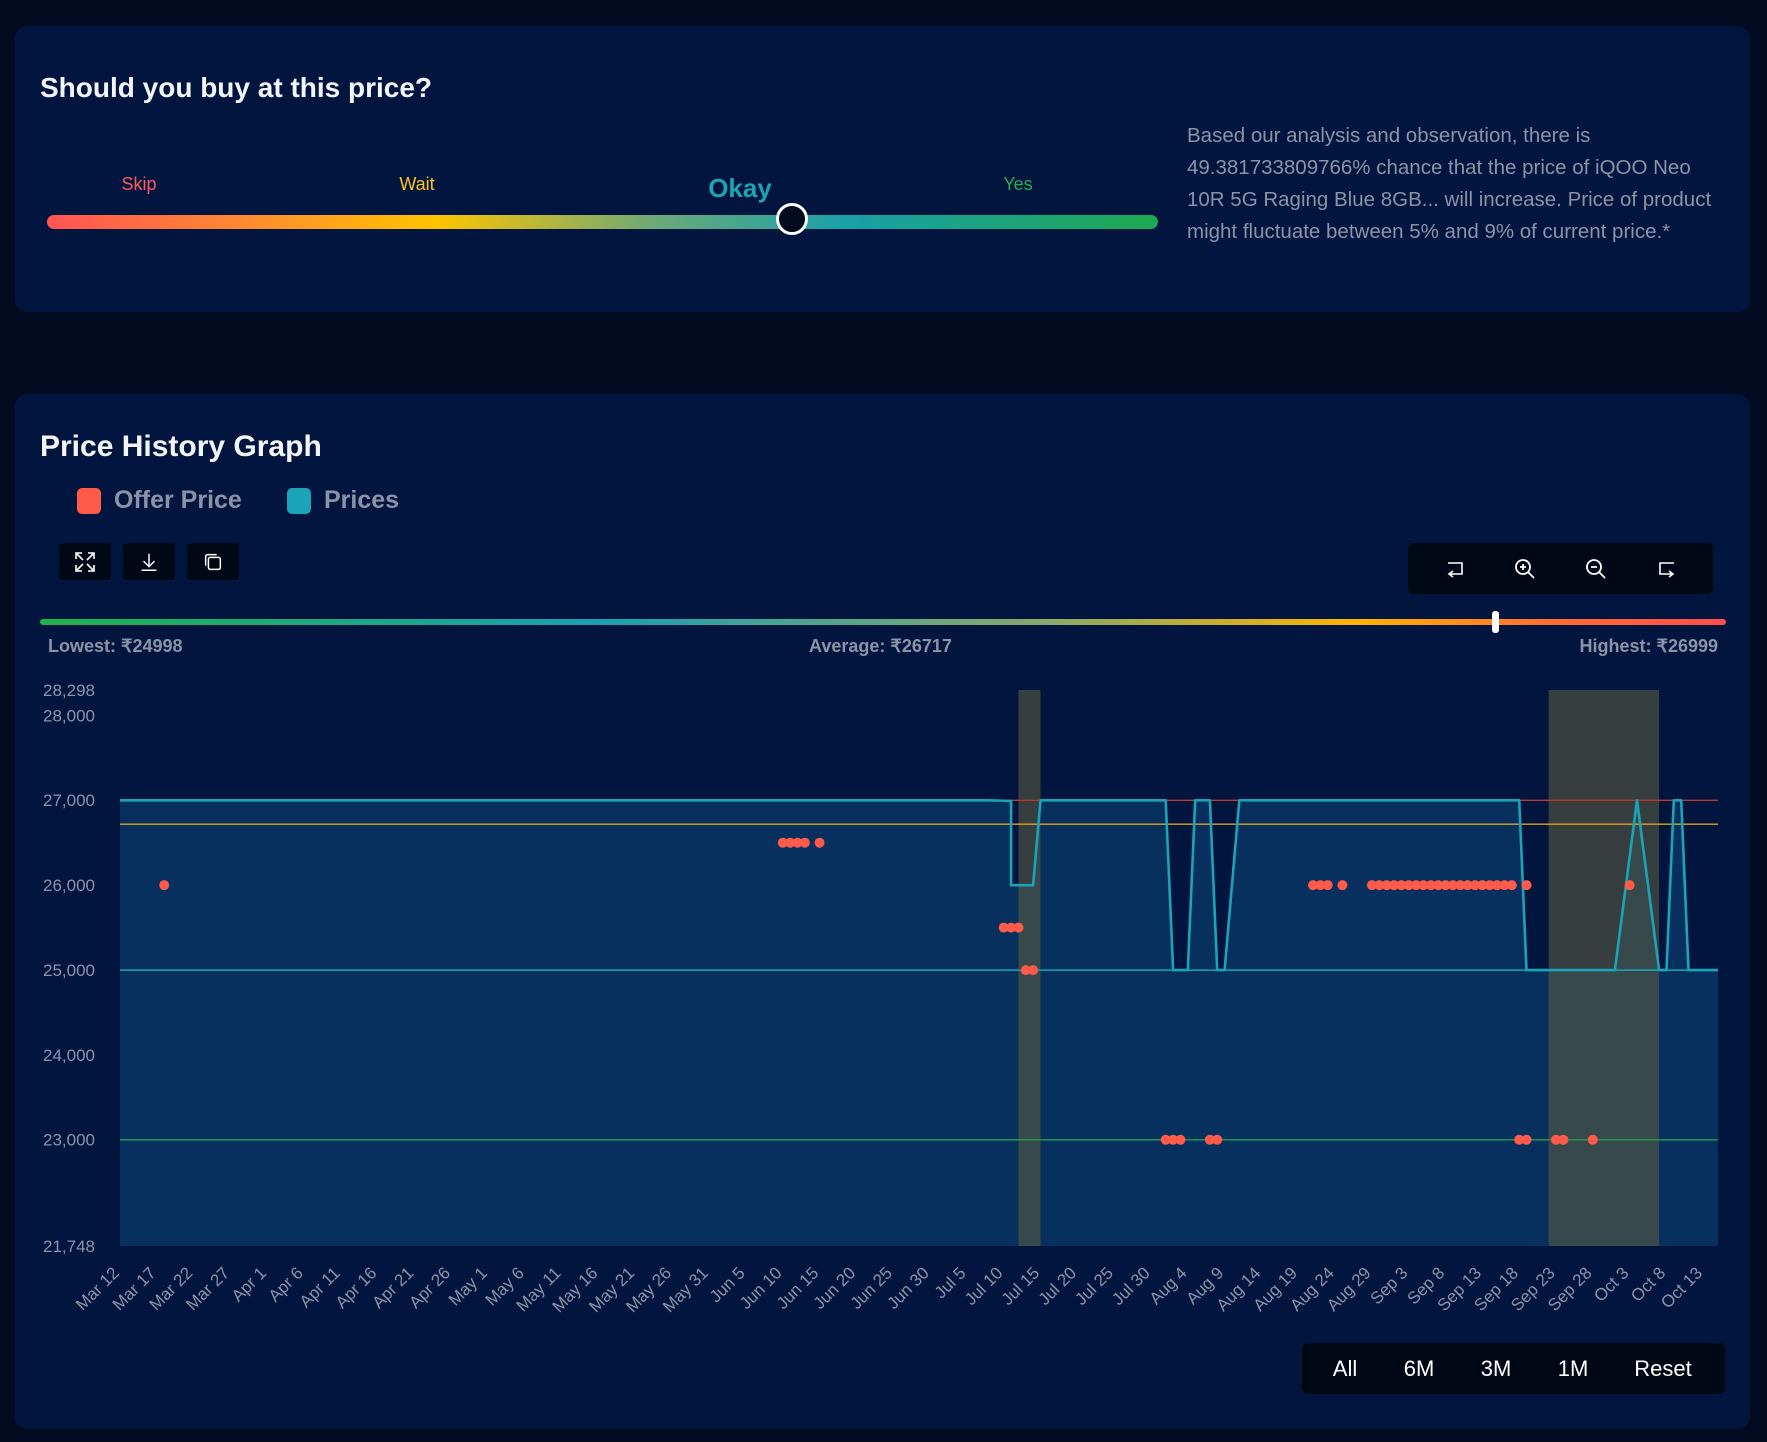  What do you see at coordinates (792, 219) in the screenshot?
I see `verdict-slider-knob` at bounding box center [792, 219].